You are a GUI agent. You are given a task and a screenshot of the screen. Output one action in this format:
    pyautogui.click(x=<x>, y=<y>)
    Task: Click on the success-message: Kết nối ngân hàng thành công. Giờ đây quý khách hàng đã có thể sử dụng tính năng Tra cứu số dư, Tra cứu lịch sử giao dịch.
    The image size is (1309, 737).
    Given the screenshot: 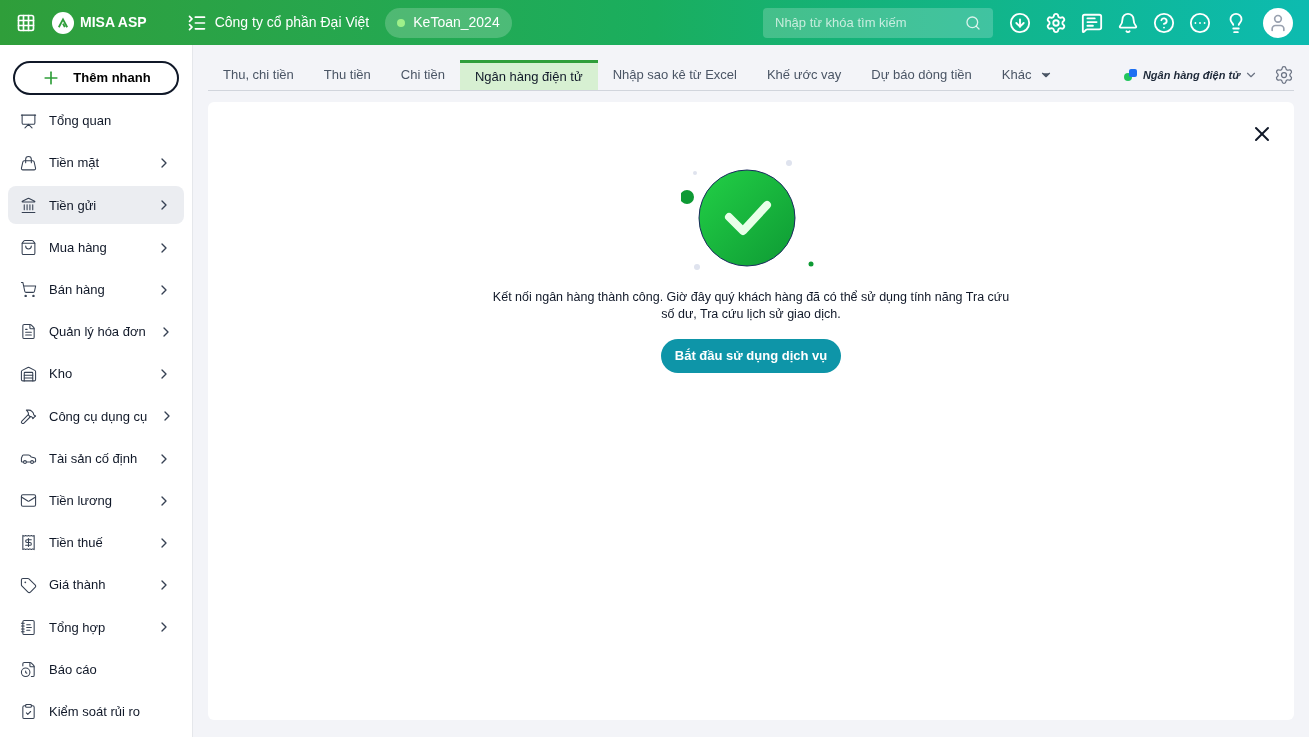 What is the action you would take?
    pyautogui.click(x=751, y=306)
    